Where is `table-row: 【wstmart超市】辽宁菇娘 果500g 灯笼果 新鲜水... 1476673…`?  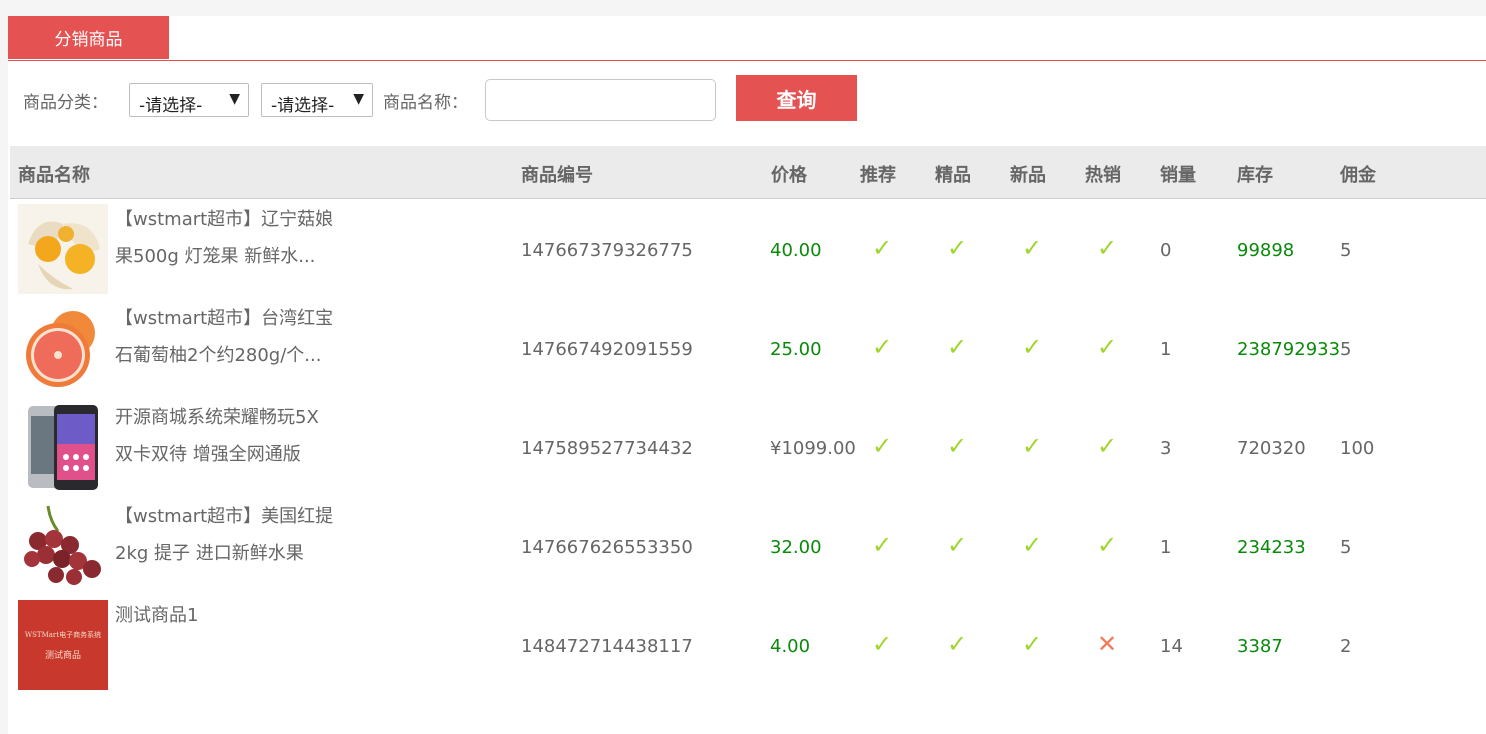
table-row: 【wstmart超市】辽宁菇娘 果500g 灯笼果 新鲜水... 1476673… is located at coordinates (748, 249).